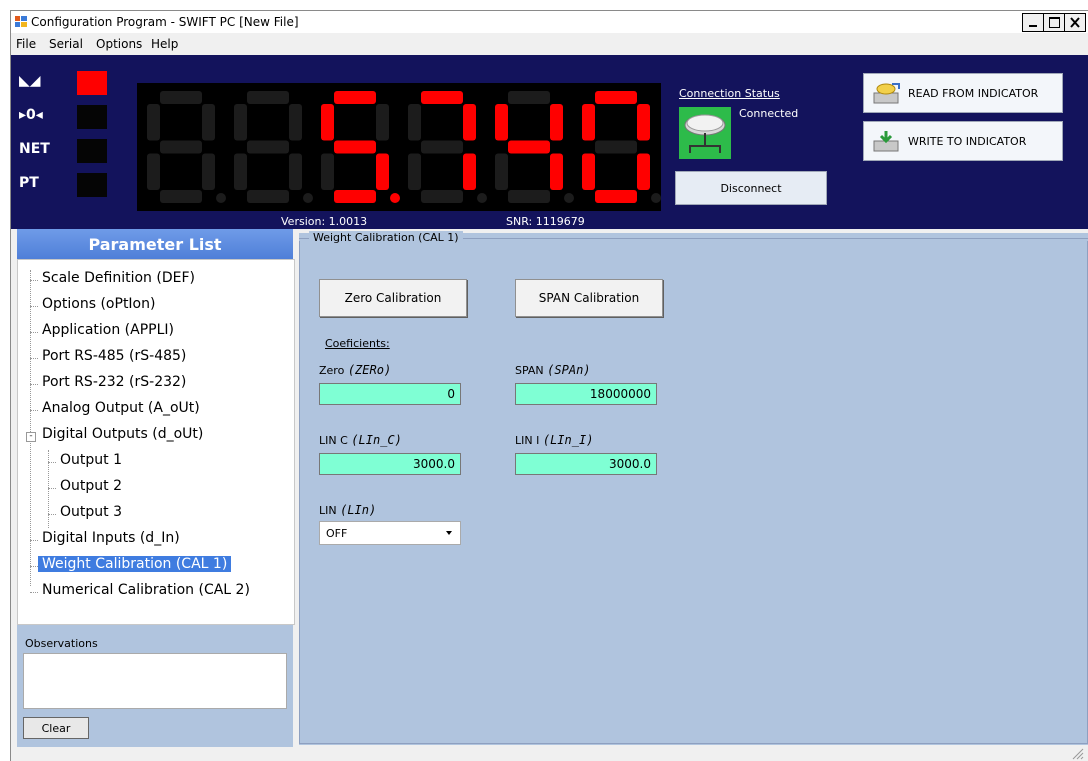 The height and width of the screenshot is (761, 1088). Describe the element at coordinates (399, 147) in the screenshot. I see `weight-display` at that location.